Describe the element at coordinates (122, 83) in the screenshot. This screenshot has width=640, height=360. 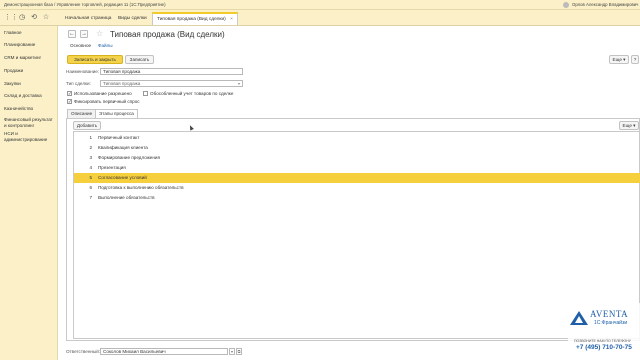
I see `deal-type-value: Типовая продажа` at that location.